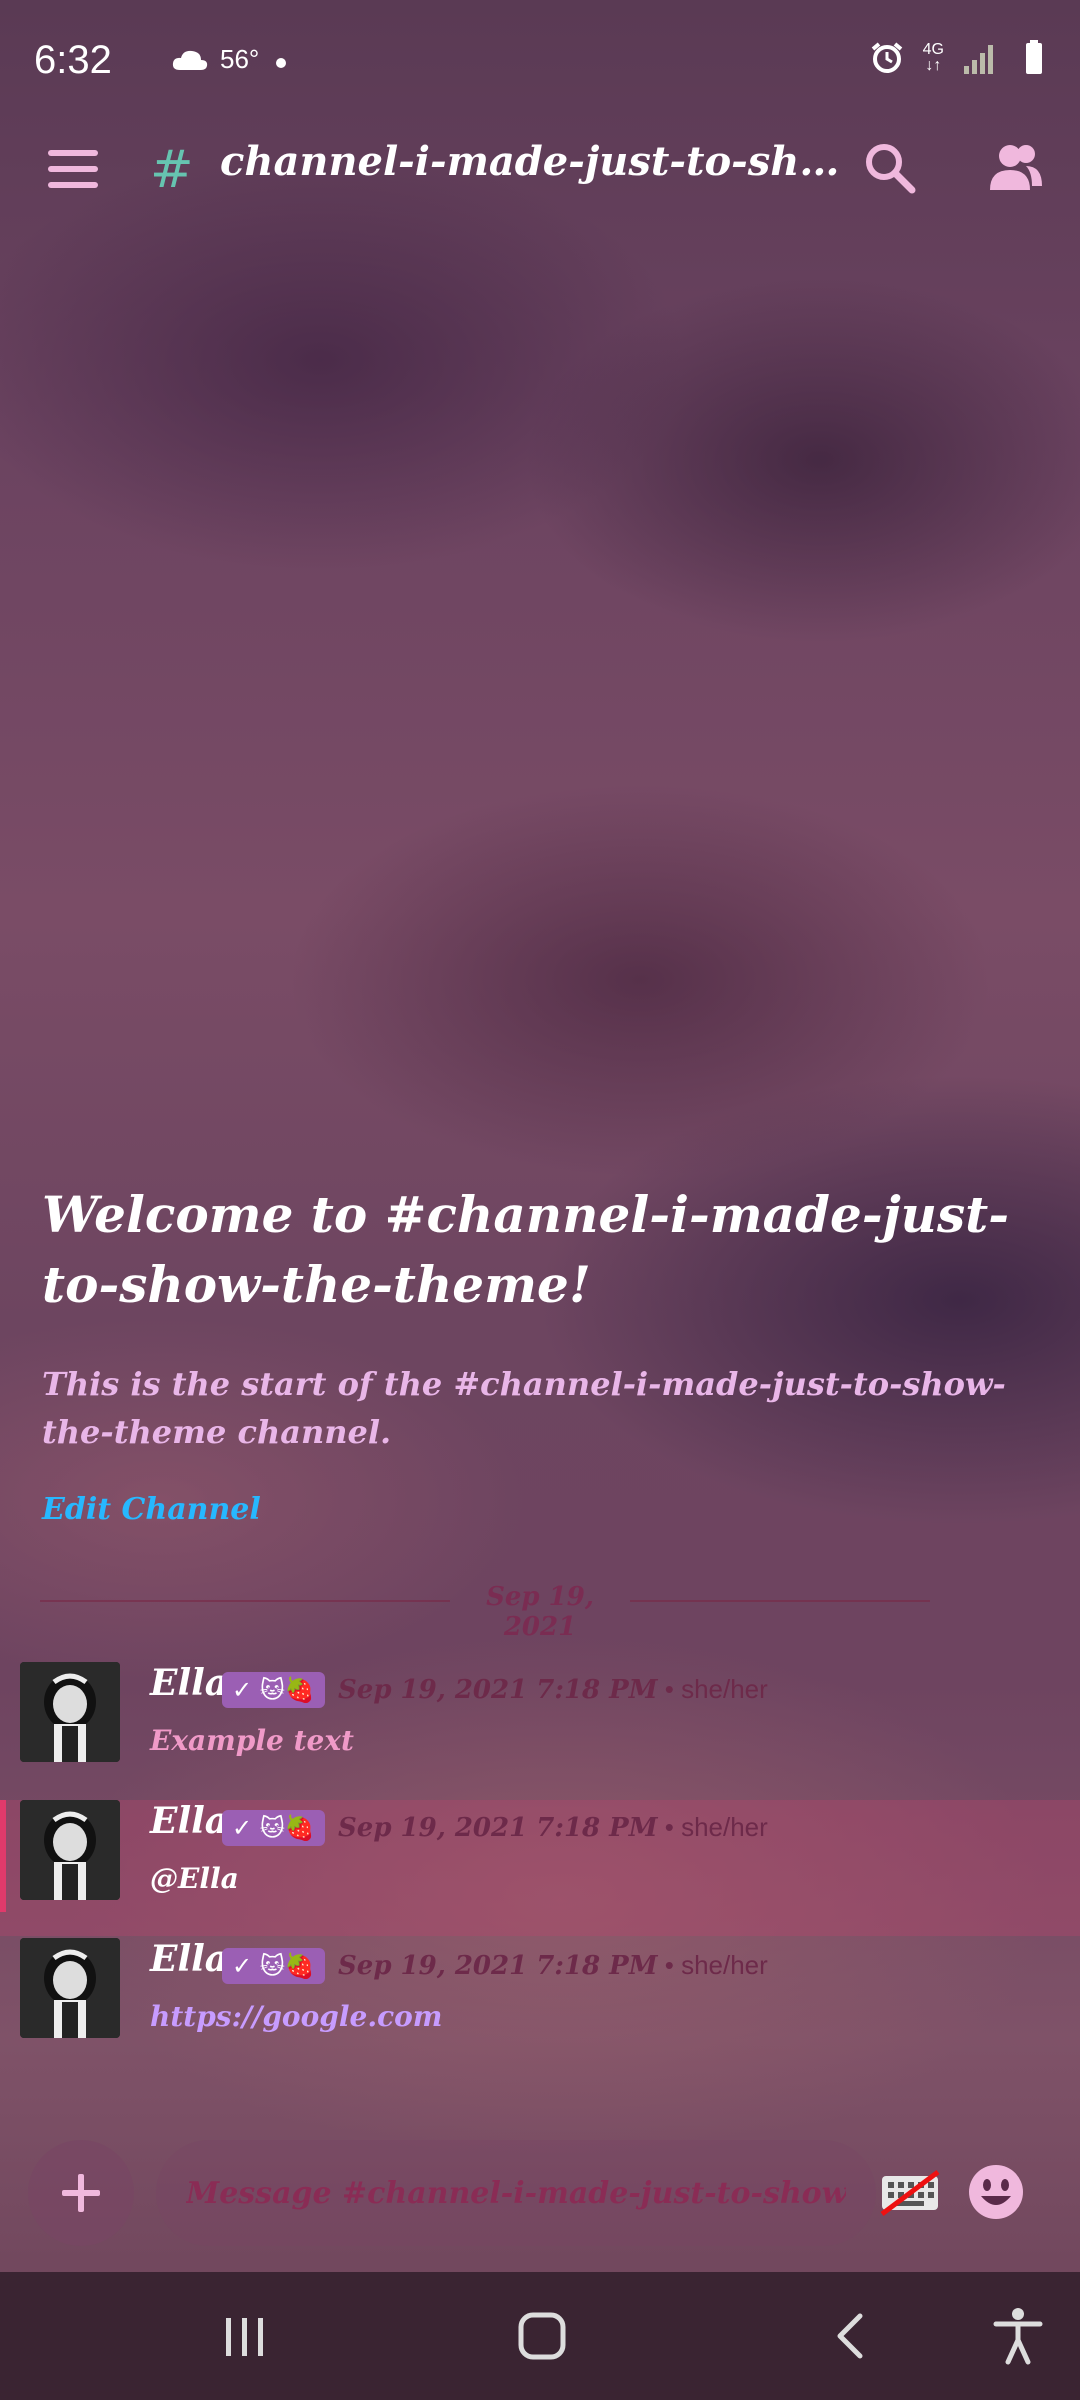 This screenshot has width=1080, height=2400. I want to click on signal-icon, so click(978, 59).